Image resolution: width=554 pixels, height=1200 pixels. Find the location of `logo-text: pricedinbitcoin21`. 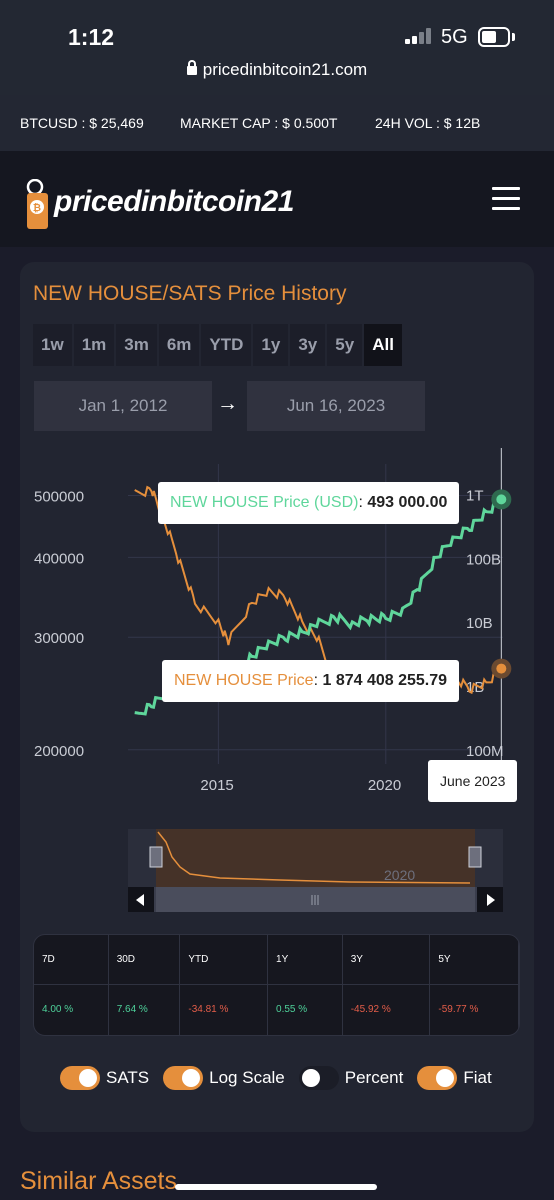

logo-text: pricedinbitcoin21 is located at coordinates (174, 202).